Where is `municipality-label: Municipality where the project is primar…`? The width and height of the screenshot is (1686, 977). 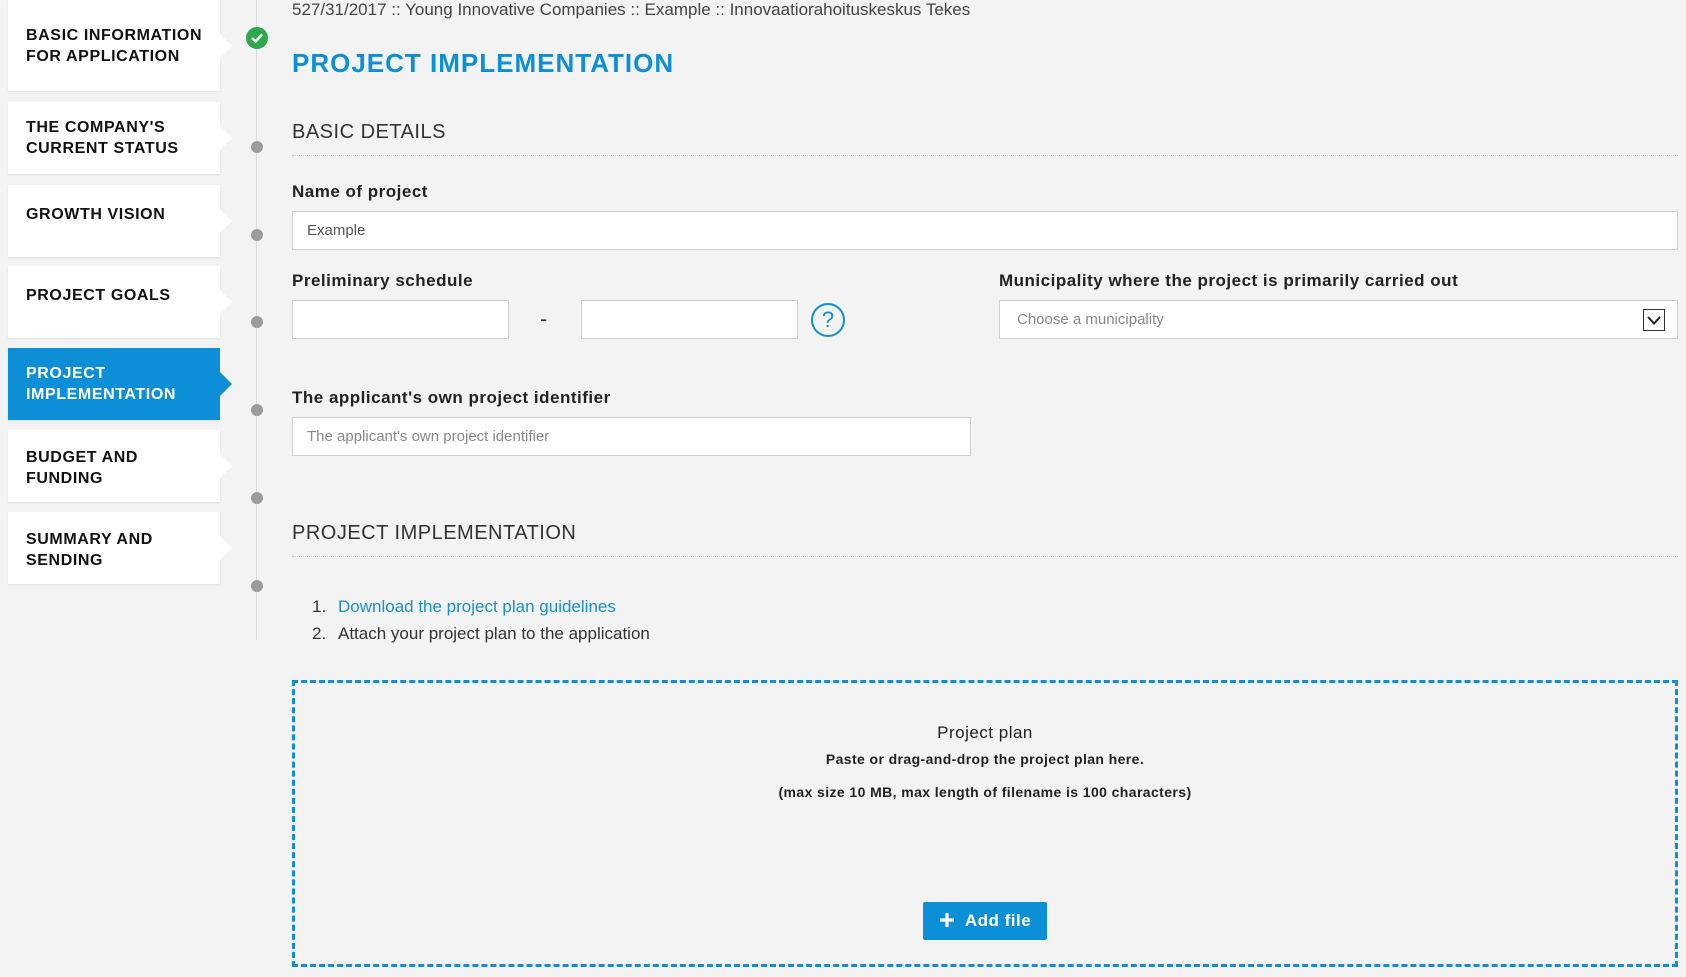
municipality-label: Municipality where the project is primar… is located at coordinates (1229, 280).